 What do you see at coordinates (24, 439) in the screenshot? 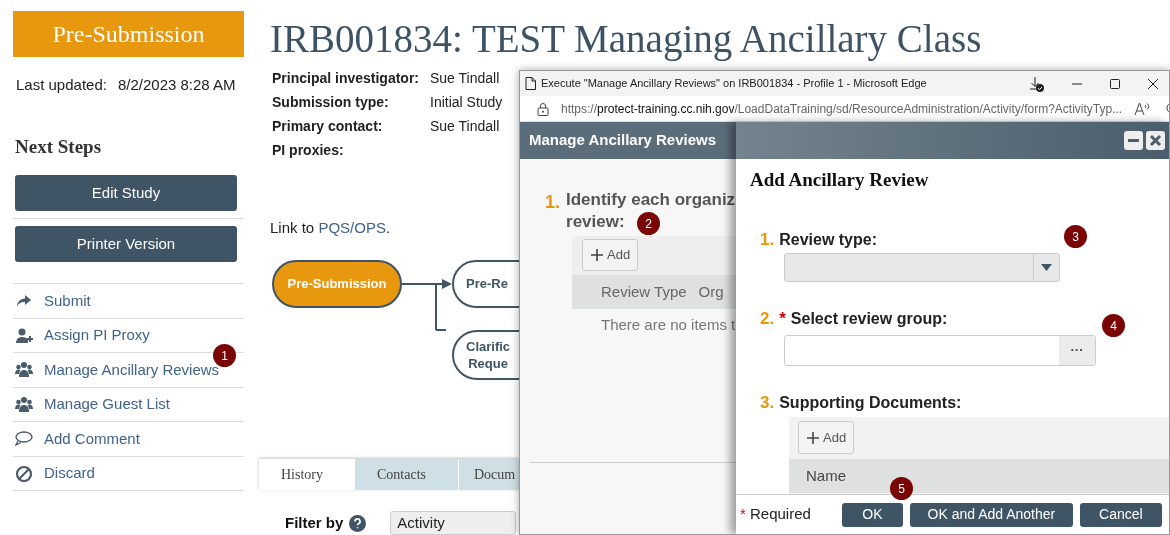
I see `speech-bubble-icon` at bounding box center [24, 439].